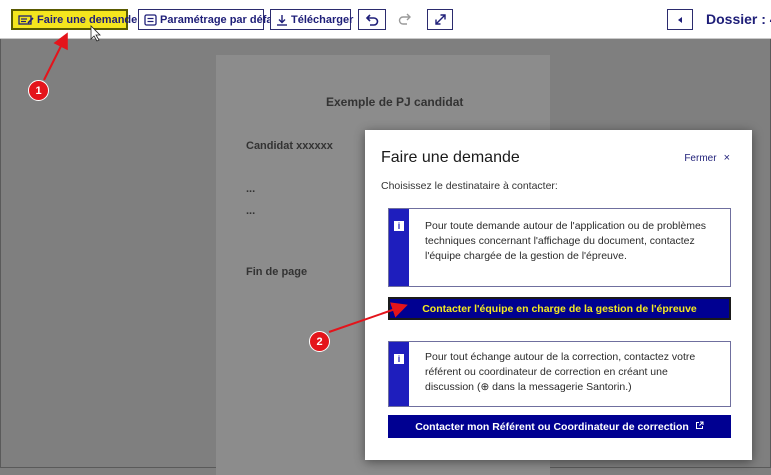 The height and width of the screenshot is (475, 771). Describe the element at coordinates (38, 90) in the screenshot. I see `annotation-badge-1: 1` at that location.